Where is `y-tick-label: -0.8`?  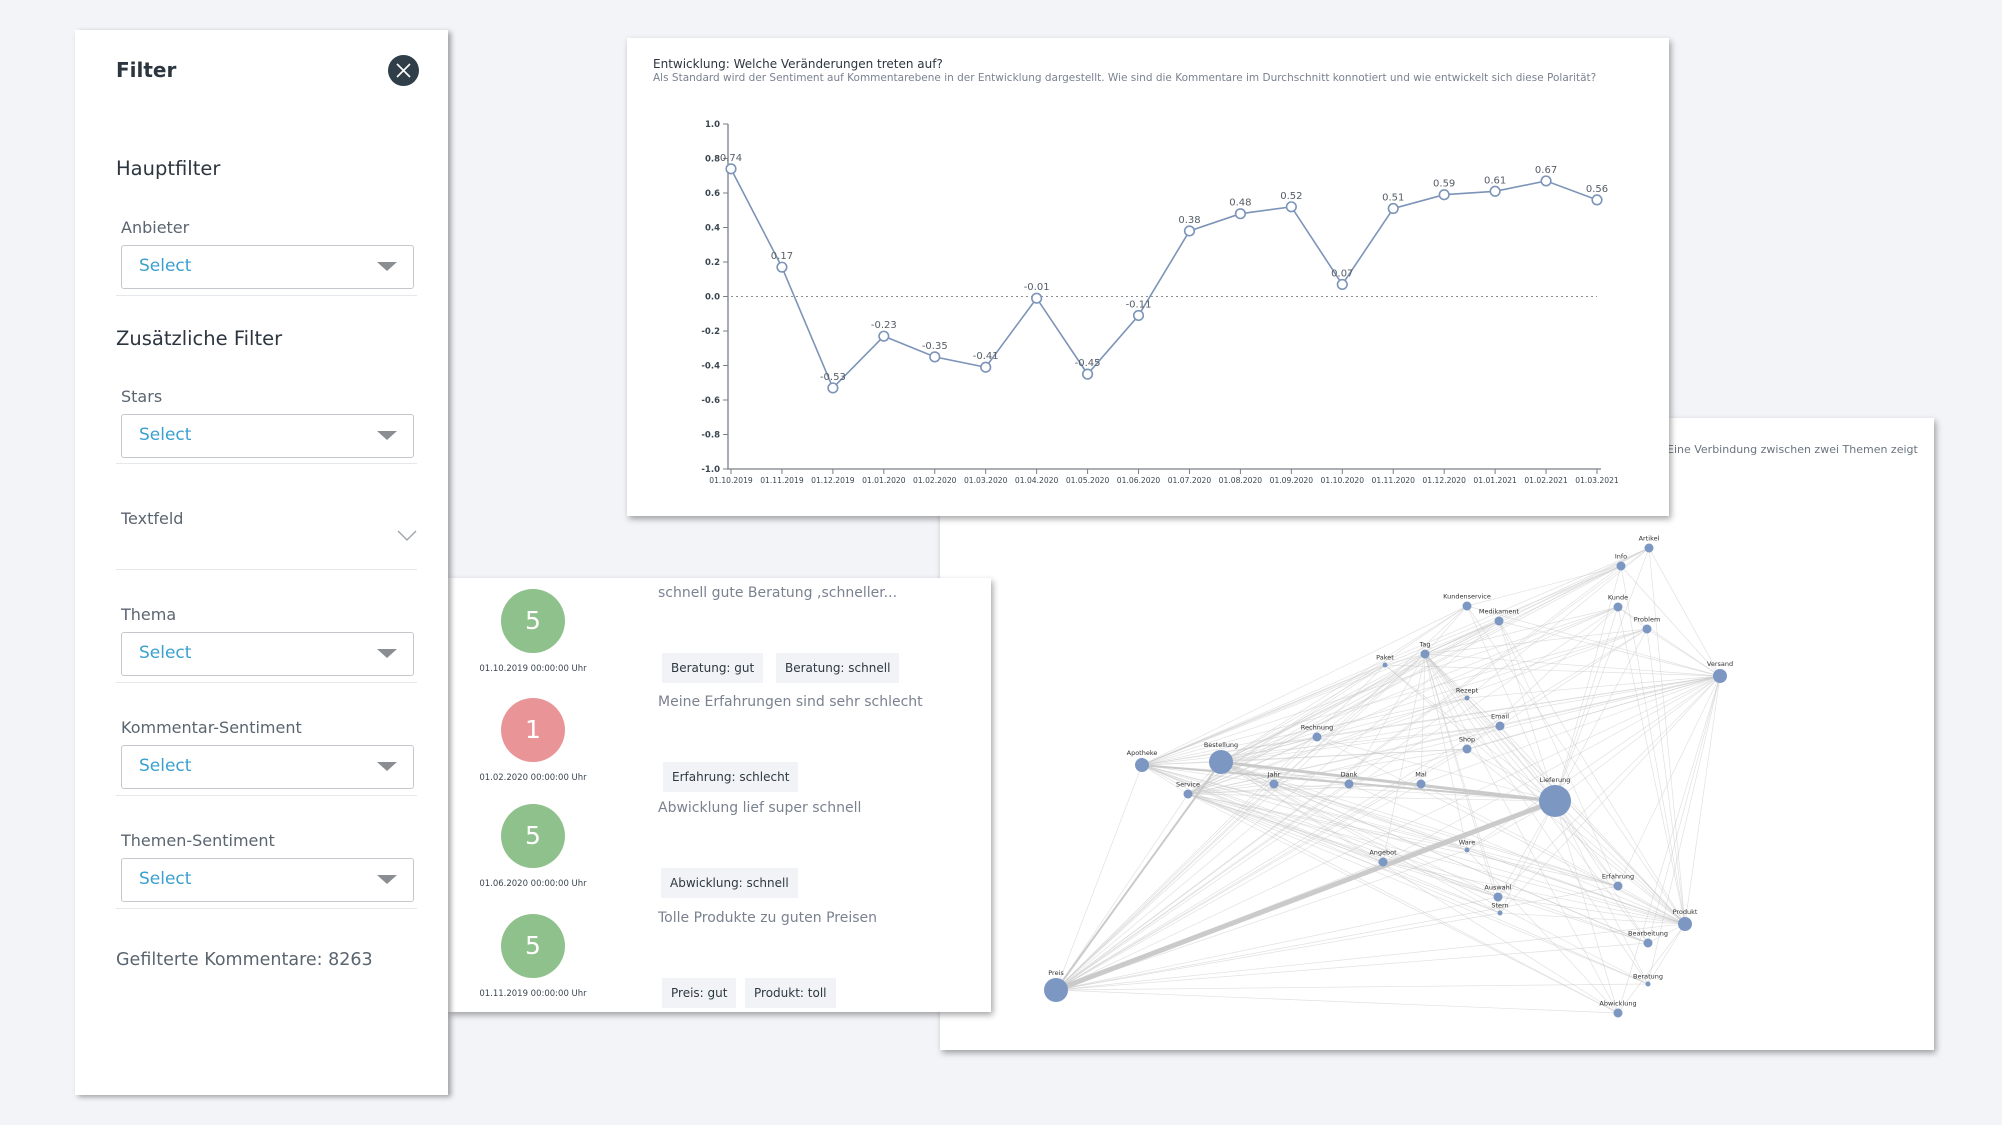
y-tick-label: -0.8 is located at coordinates (710, 436).